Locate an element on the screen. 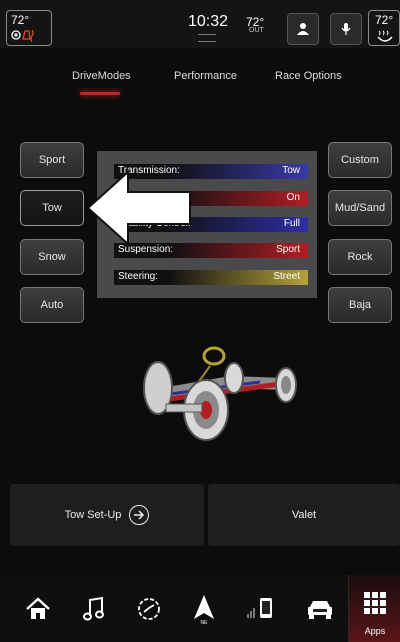 This screenshot has height=642, width=400. driver-profile-icon is located at coordinates (303, 29).